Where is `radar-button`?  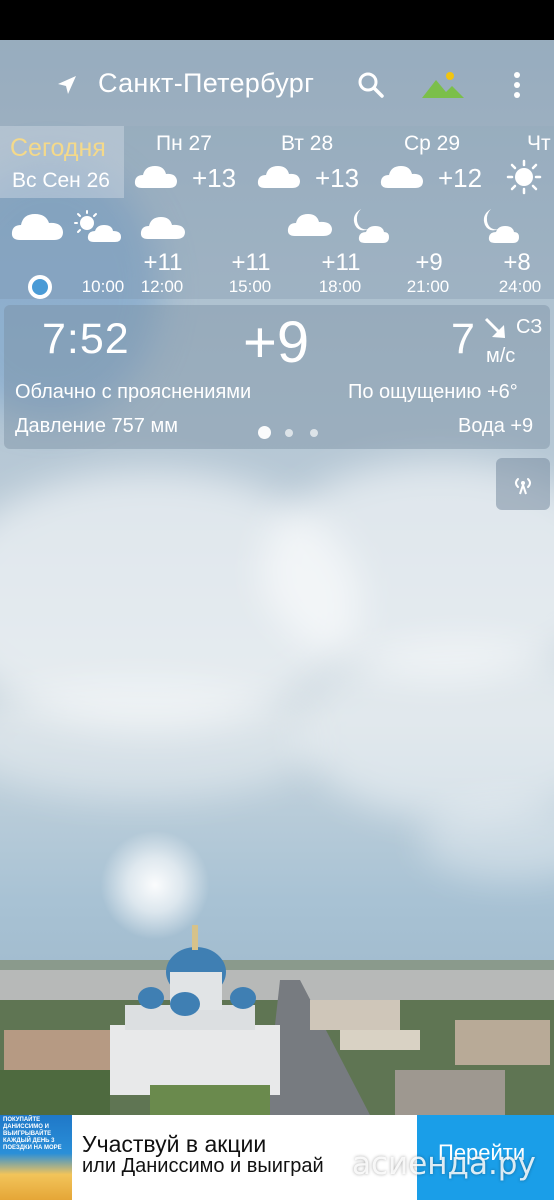 radar-button is located at coordinates (523, 484).